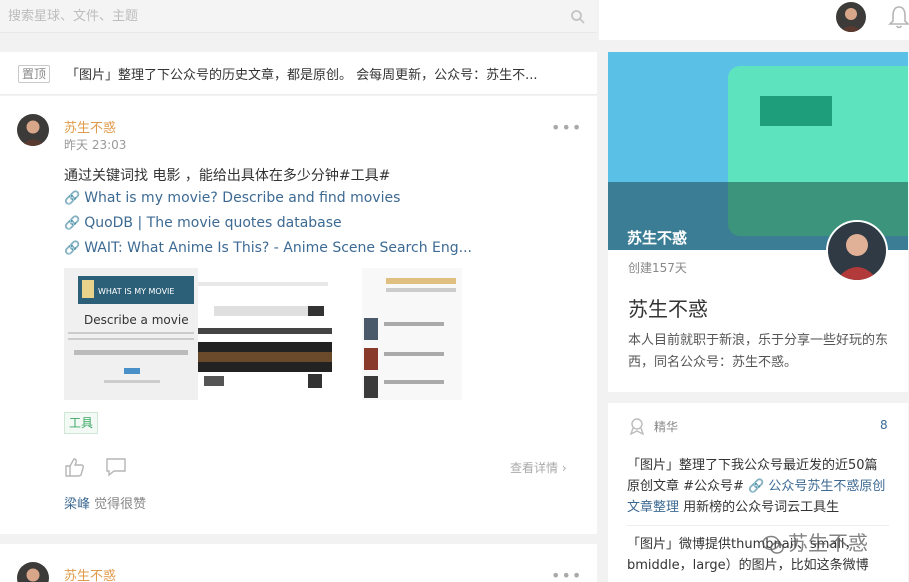 Image resolution: width=909 pixels, height=582 pixels. Describe the element at coordinates (77, 504) in the screenshot. I see `liker-name: 梁峰` at that location.